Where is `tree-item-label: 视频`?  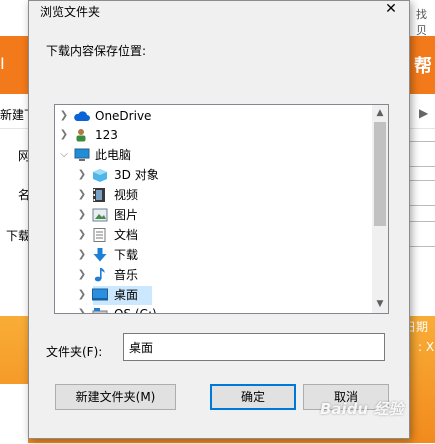
tree-item-label: 视频 is located at coordinates (126, 195).